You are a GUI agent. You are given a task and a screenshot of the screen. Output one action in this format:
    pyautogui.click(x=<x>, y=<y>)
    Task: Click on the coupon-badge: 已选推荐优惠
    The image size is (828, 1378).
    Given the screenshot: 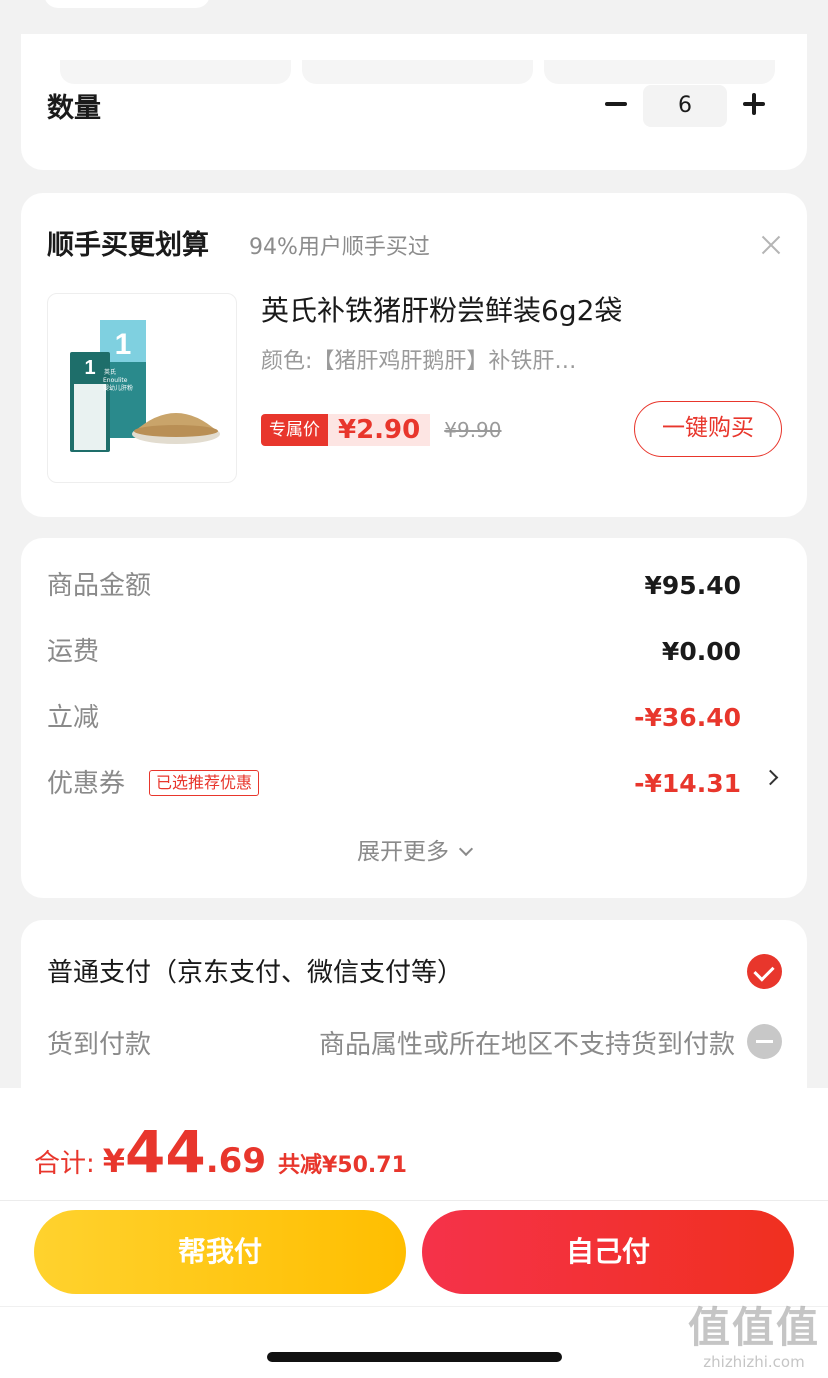 What is the action you would take?
    pyautogui.click(x=204, y=783)
    